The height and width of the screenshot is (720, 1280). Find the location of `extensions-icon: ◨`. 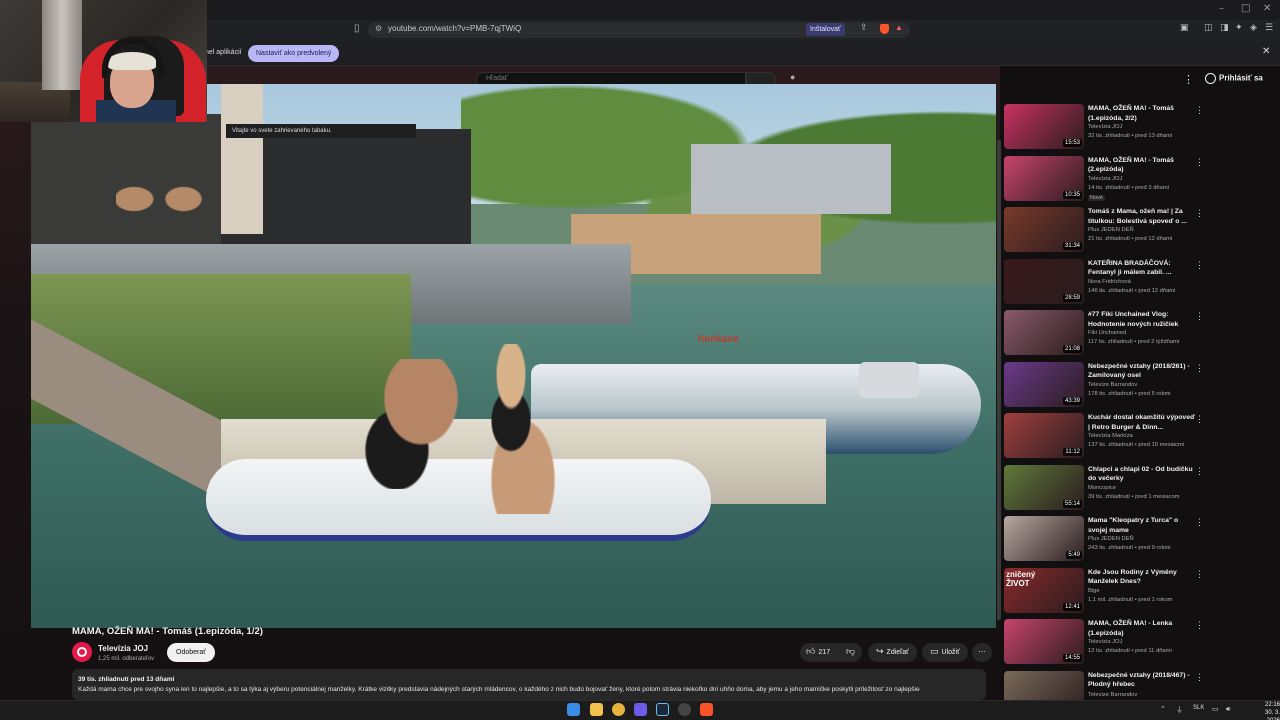

extensions-icon: ◨ is located at coordinates (1224, 28).